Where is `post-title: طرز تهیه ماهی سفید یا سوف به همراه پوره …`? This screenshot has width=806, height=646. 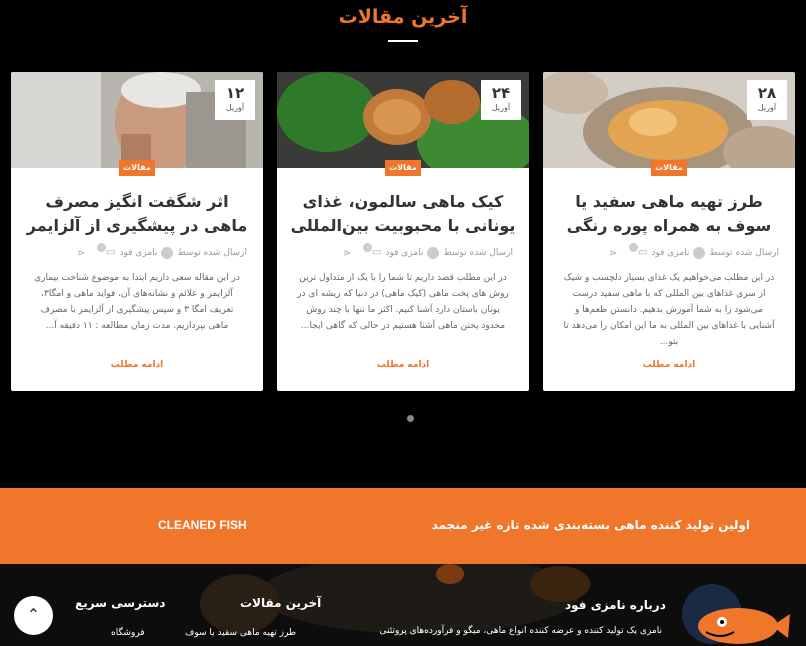
post-title: طرز تهیه ماهی سفید یا سوف به همراه پوره … is located at coordinates (669, 214).